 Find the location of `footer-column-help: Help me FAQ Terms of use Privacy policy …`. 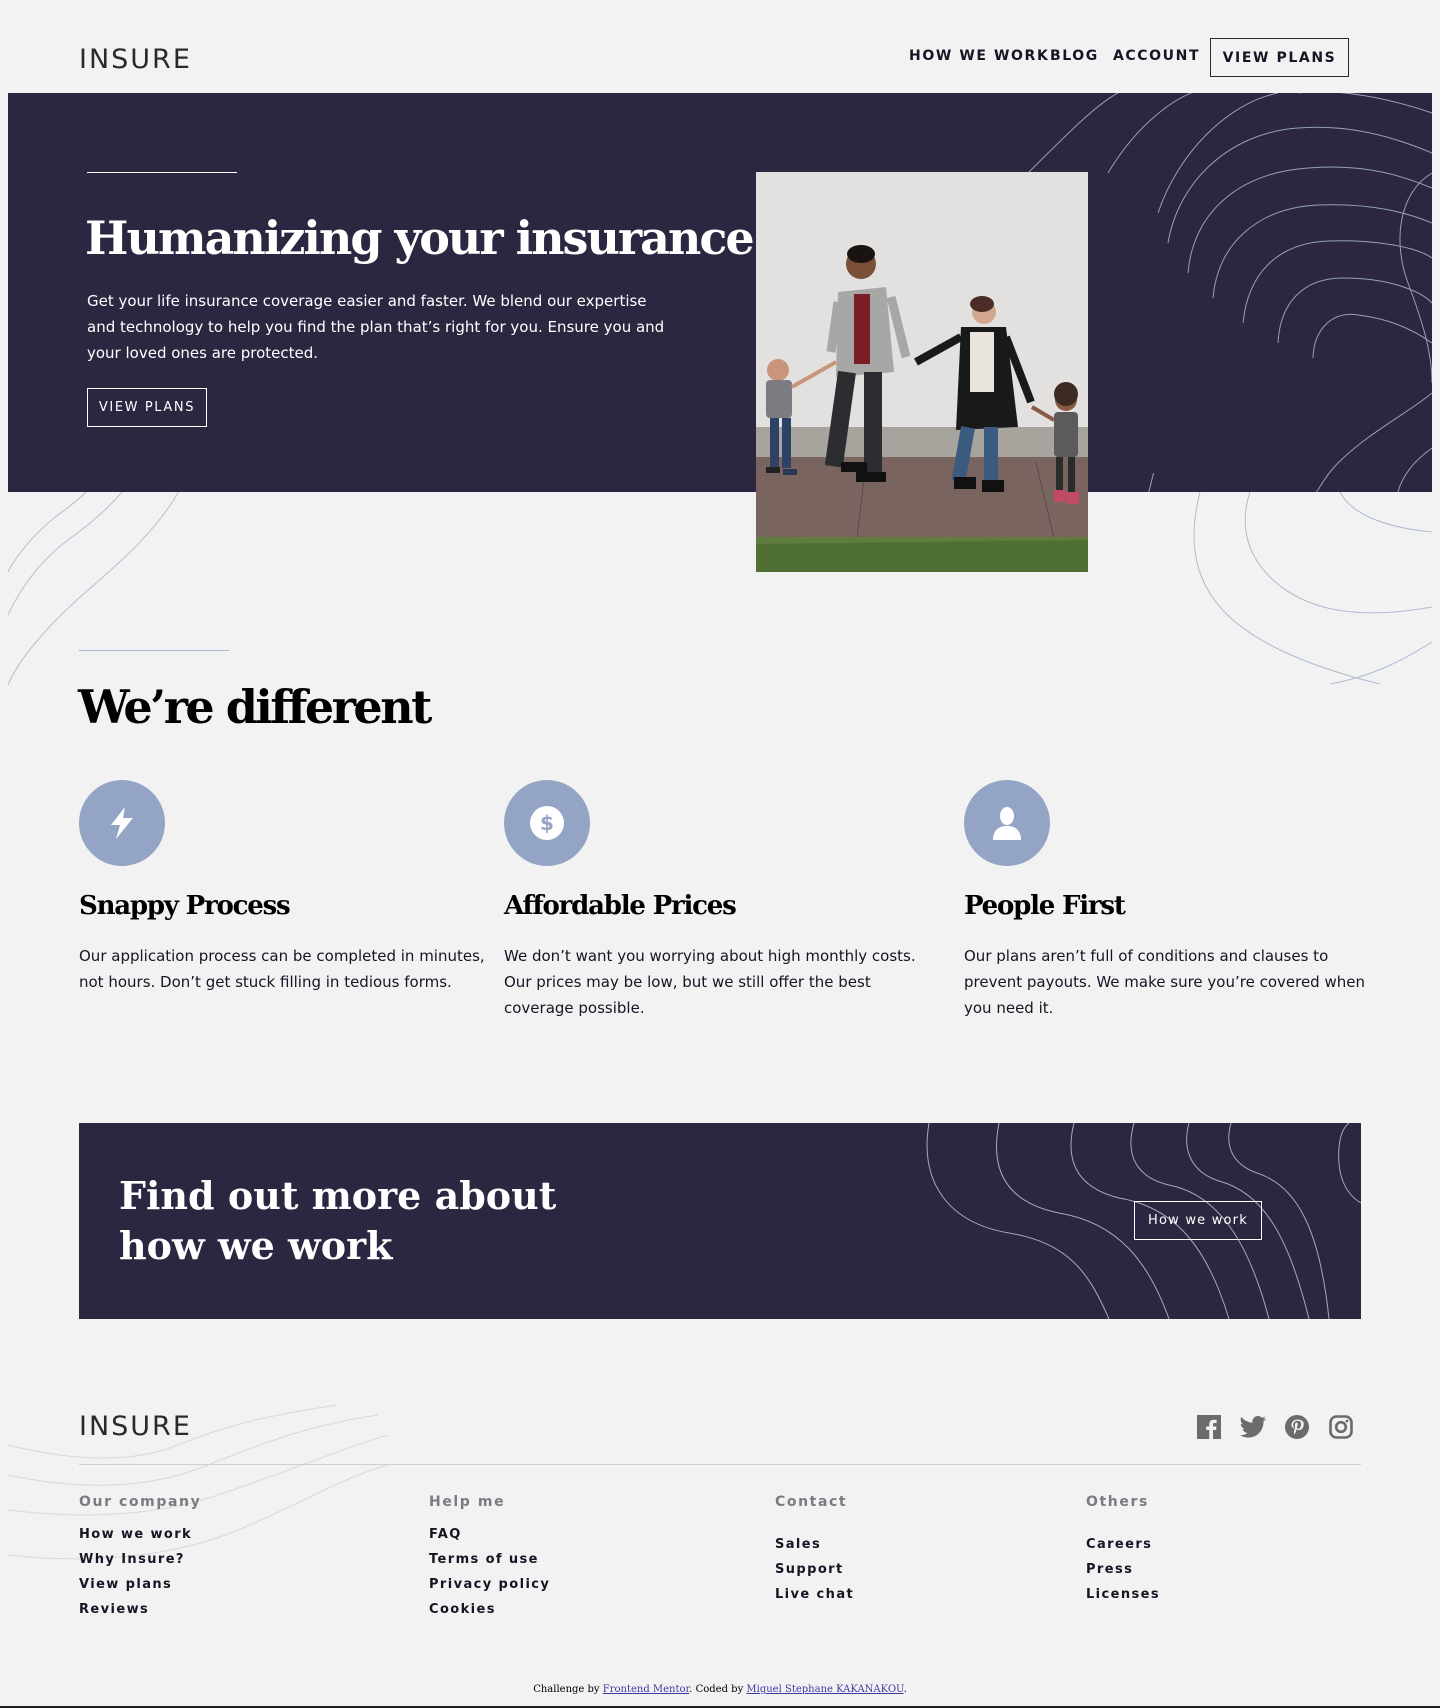

footer-column-help: Help me FAQ Terms of use Privacy policy … is located at coordinates (489, 1558).